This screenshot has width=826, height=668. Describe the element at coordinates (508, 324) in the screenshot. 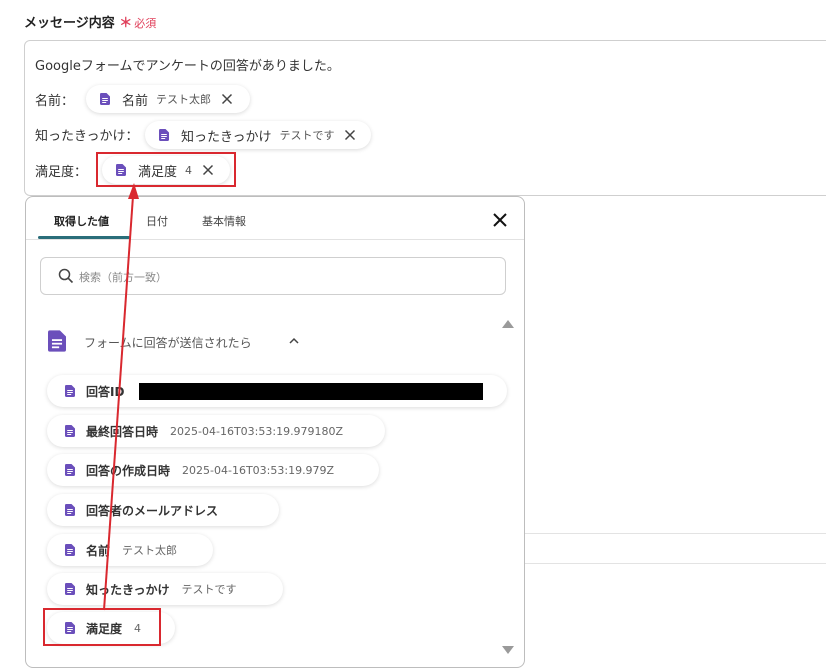

I see `scroll-up-icon` at that location.